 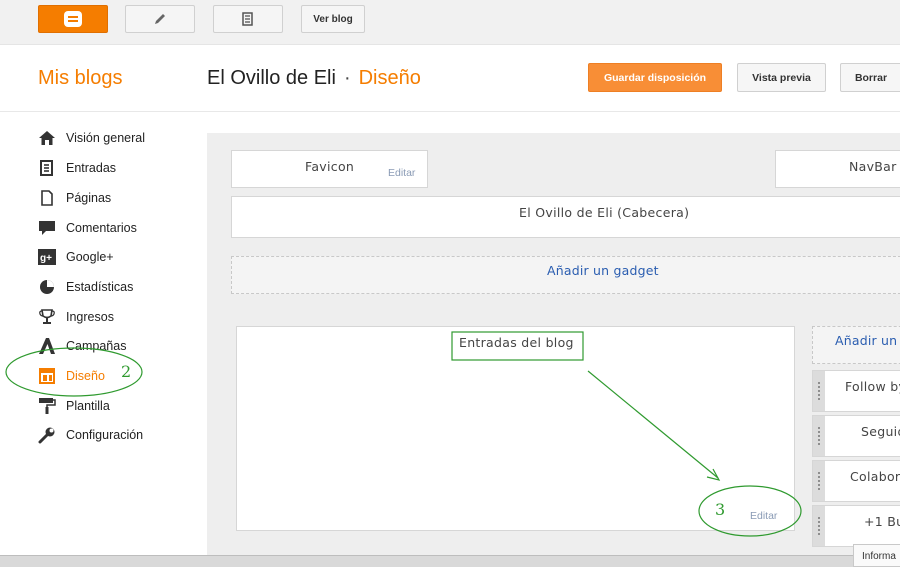 What do you see at coordinates (653, 424) in the screenshot?
I see `arrow-line` at bounding box center [653, 424].